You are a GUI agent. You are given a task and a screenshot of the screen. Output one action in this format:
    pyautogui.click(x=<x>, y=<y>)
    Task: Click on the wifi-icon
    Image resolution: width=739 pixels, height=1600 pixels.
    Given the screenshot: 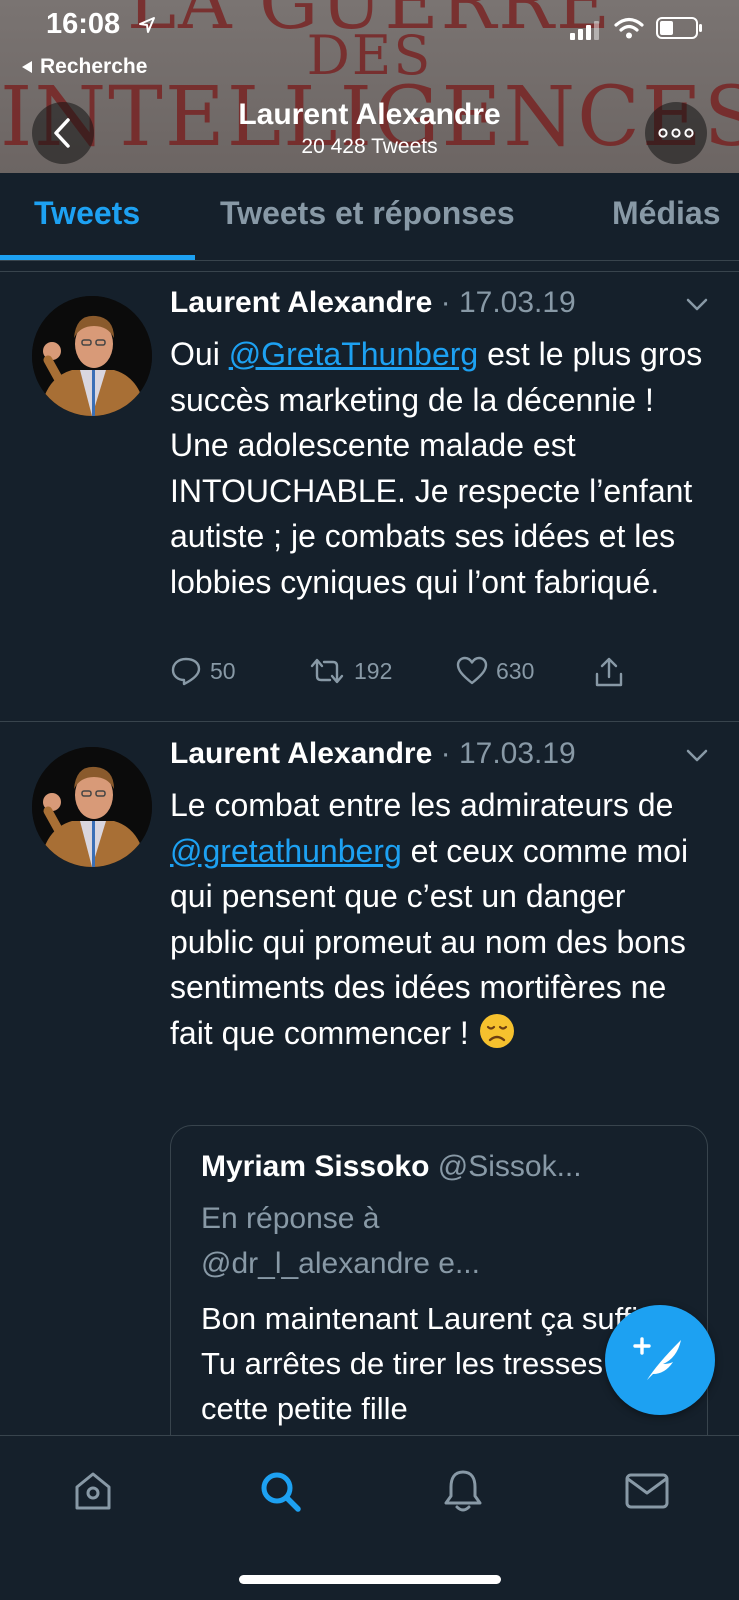 What is the action you would take?
    pyautogui.click(x=629, y=30)
    